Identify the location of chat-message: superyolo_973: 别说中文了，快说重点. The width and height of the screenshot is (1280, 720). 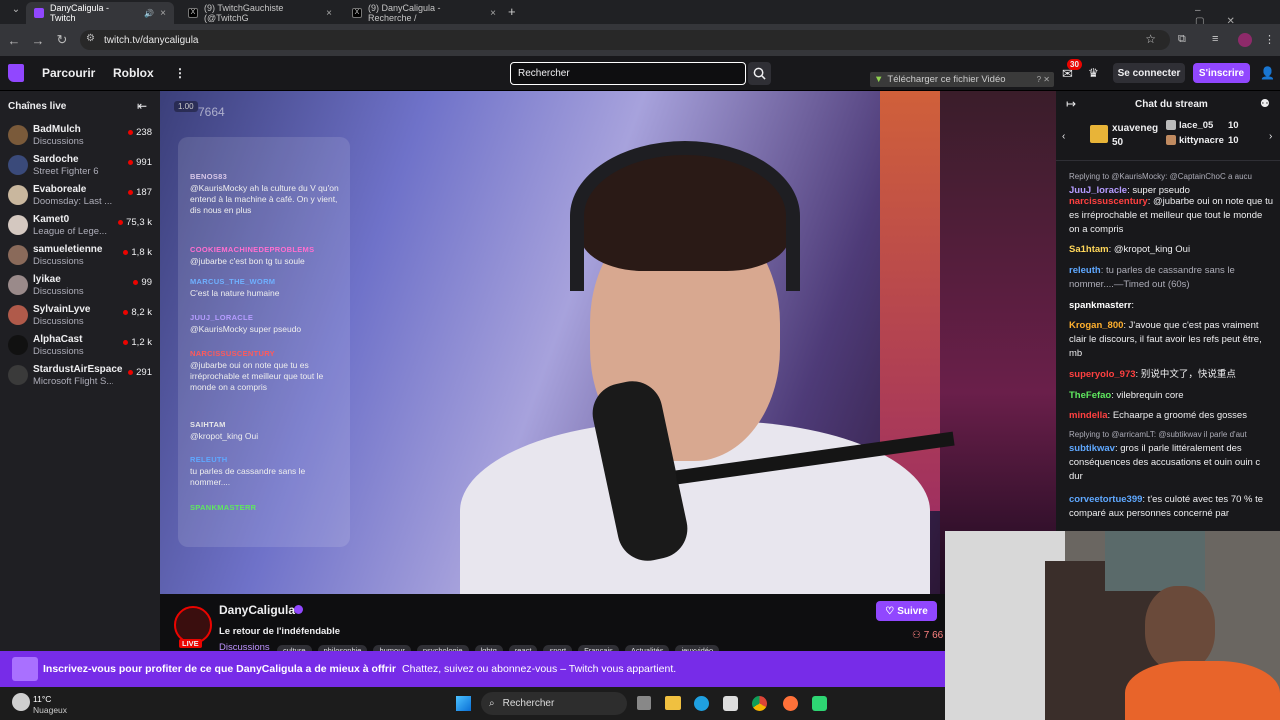
(1171, 375).